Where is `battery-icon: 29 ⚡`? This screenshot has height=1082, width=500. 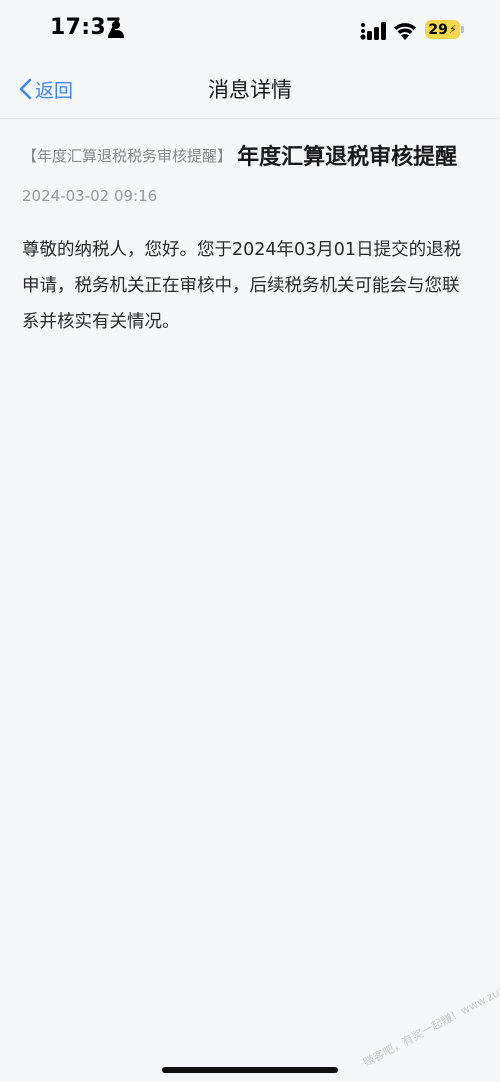
battery-icon: 29 ⚡ is located at coordinates (442, 29).